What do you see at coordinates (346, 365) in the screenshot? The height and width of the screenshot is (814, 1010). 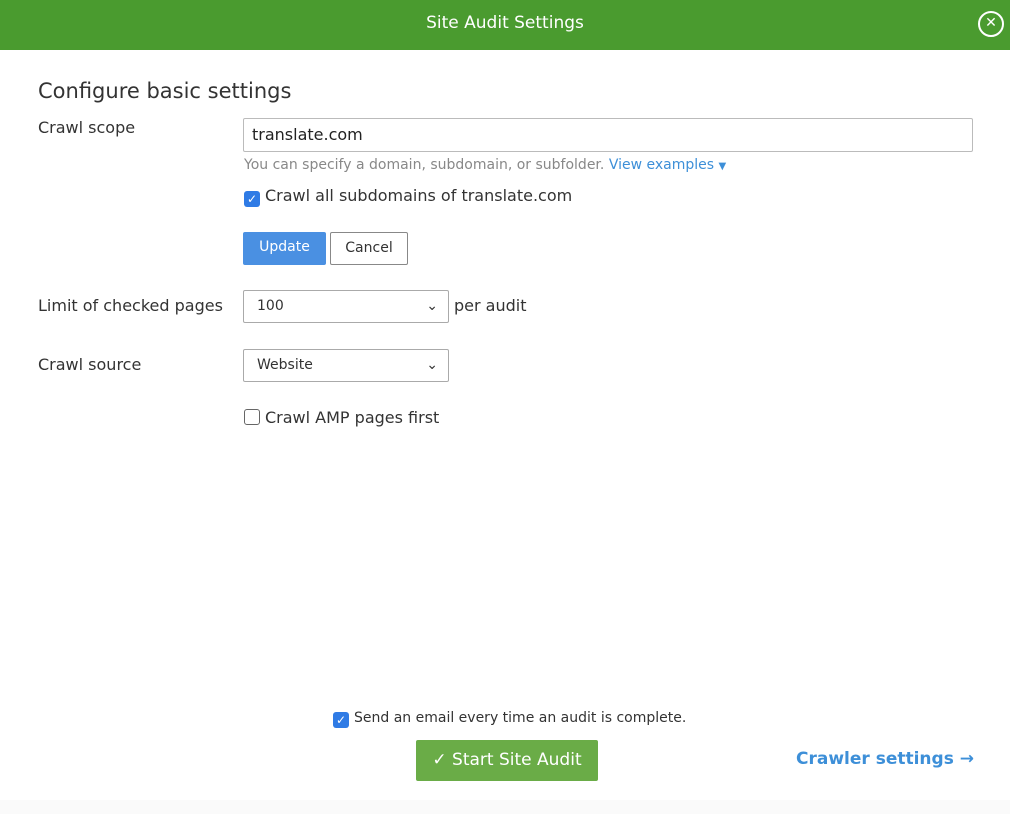 I see `crawl-source-select: Website ⌄` at bounding box center [346, 365].